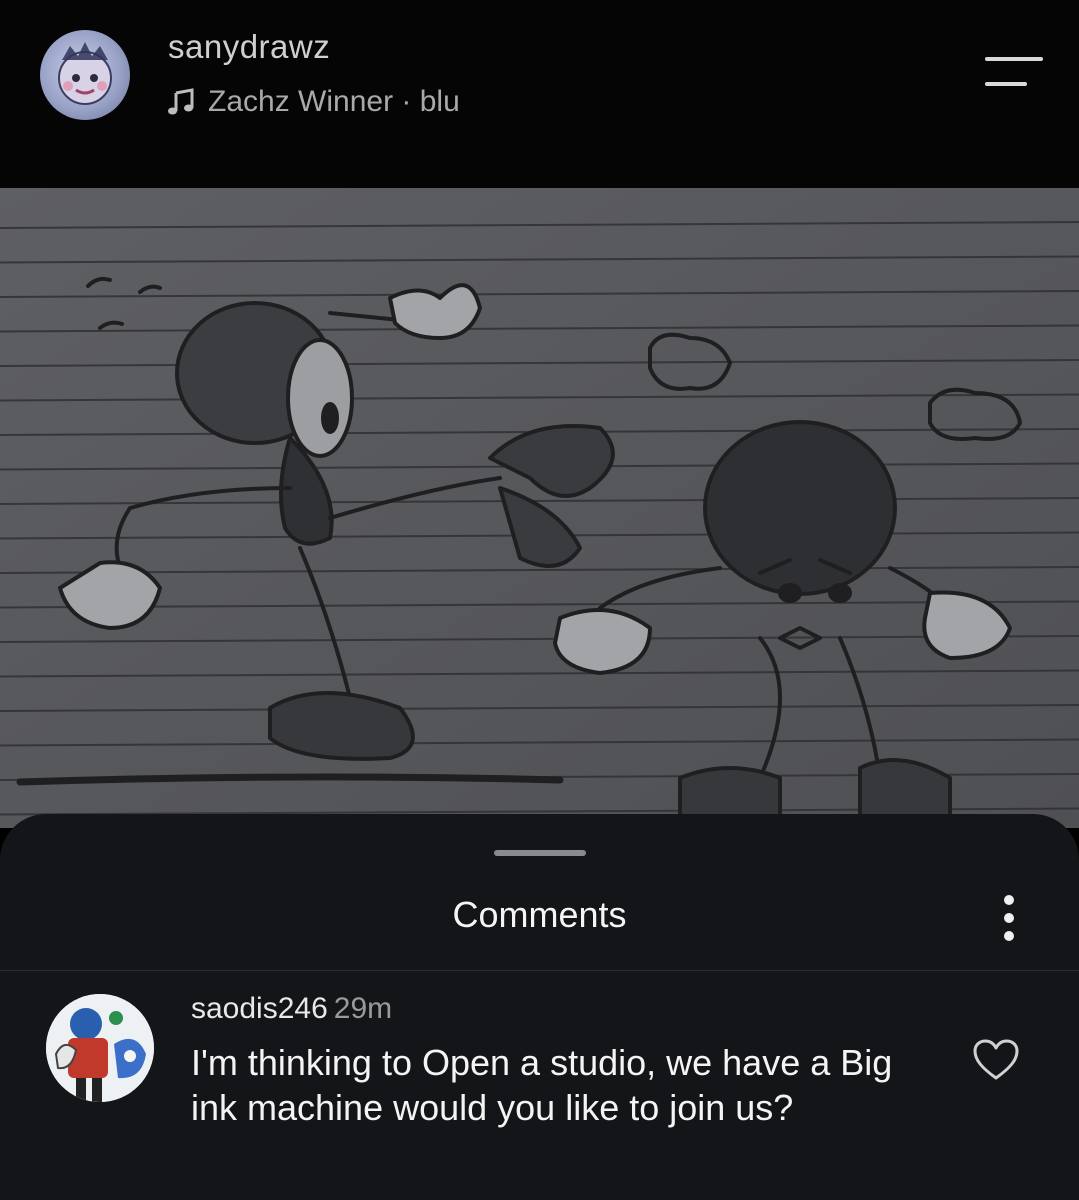 This screenshot has width=1079, height=1200. I want to click on audio-label: Zachz Winner · blu, so click(334, 101).